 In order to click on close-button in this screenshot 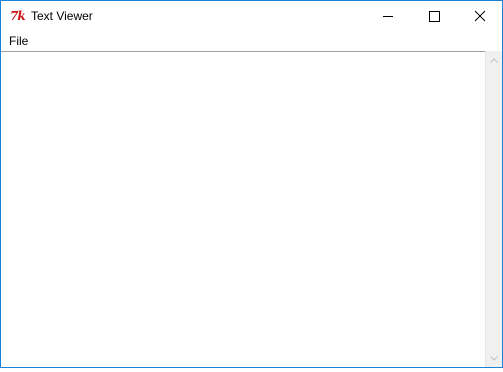, I will do `click(480, 16)`.